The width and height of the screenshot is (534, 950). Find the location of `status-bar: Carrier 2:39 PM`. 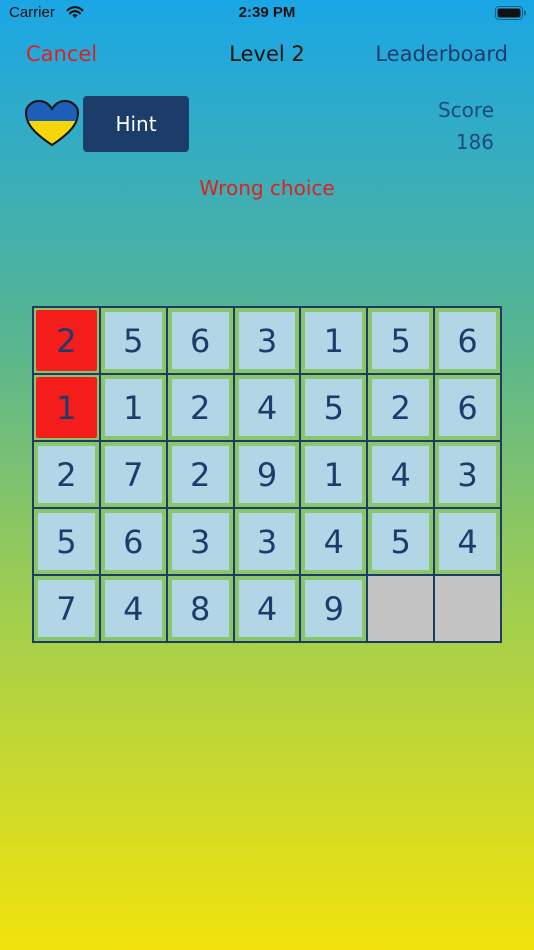

status-bar: Carrier 2:39 PM is located at coordinates (267, 14).